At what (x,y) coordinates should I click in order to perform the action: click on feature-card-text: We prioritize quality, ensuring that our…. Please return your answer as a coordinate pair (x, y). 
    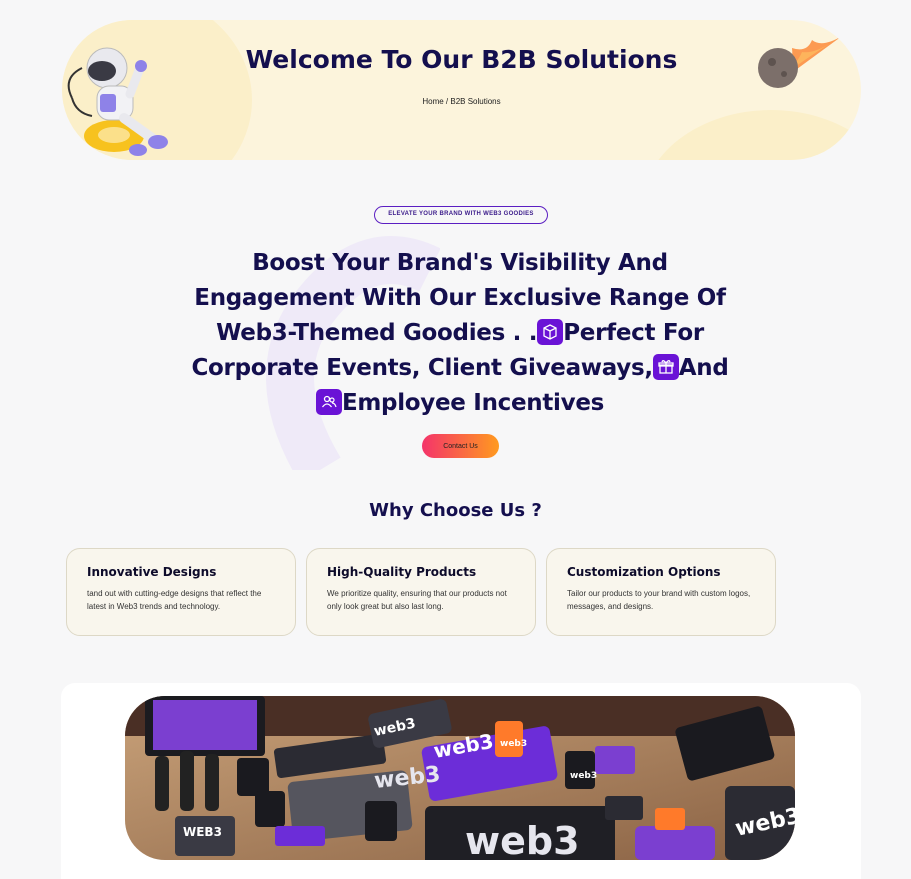
    Looking at the image, I should click on (417, 600).